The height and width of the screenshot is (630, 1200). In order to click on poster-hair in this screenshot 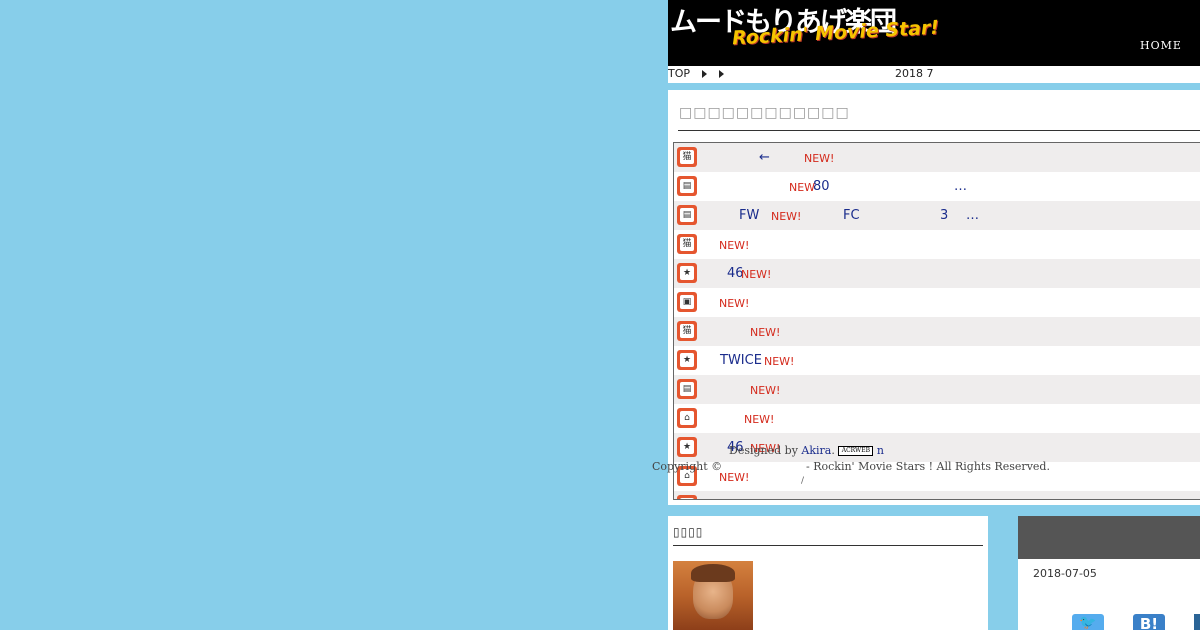, I will do `click(713, 573)`.